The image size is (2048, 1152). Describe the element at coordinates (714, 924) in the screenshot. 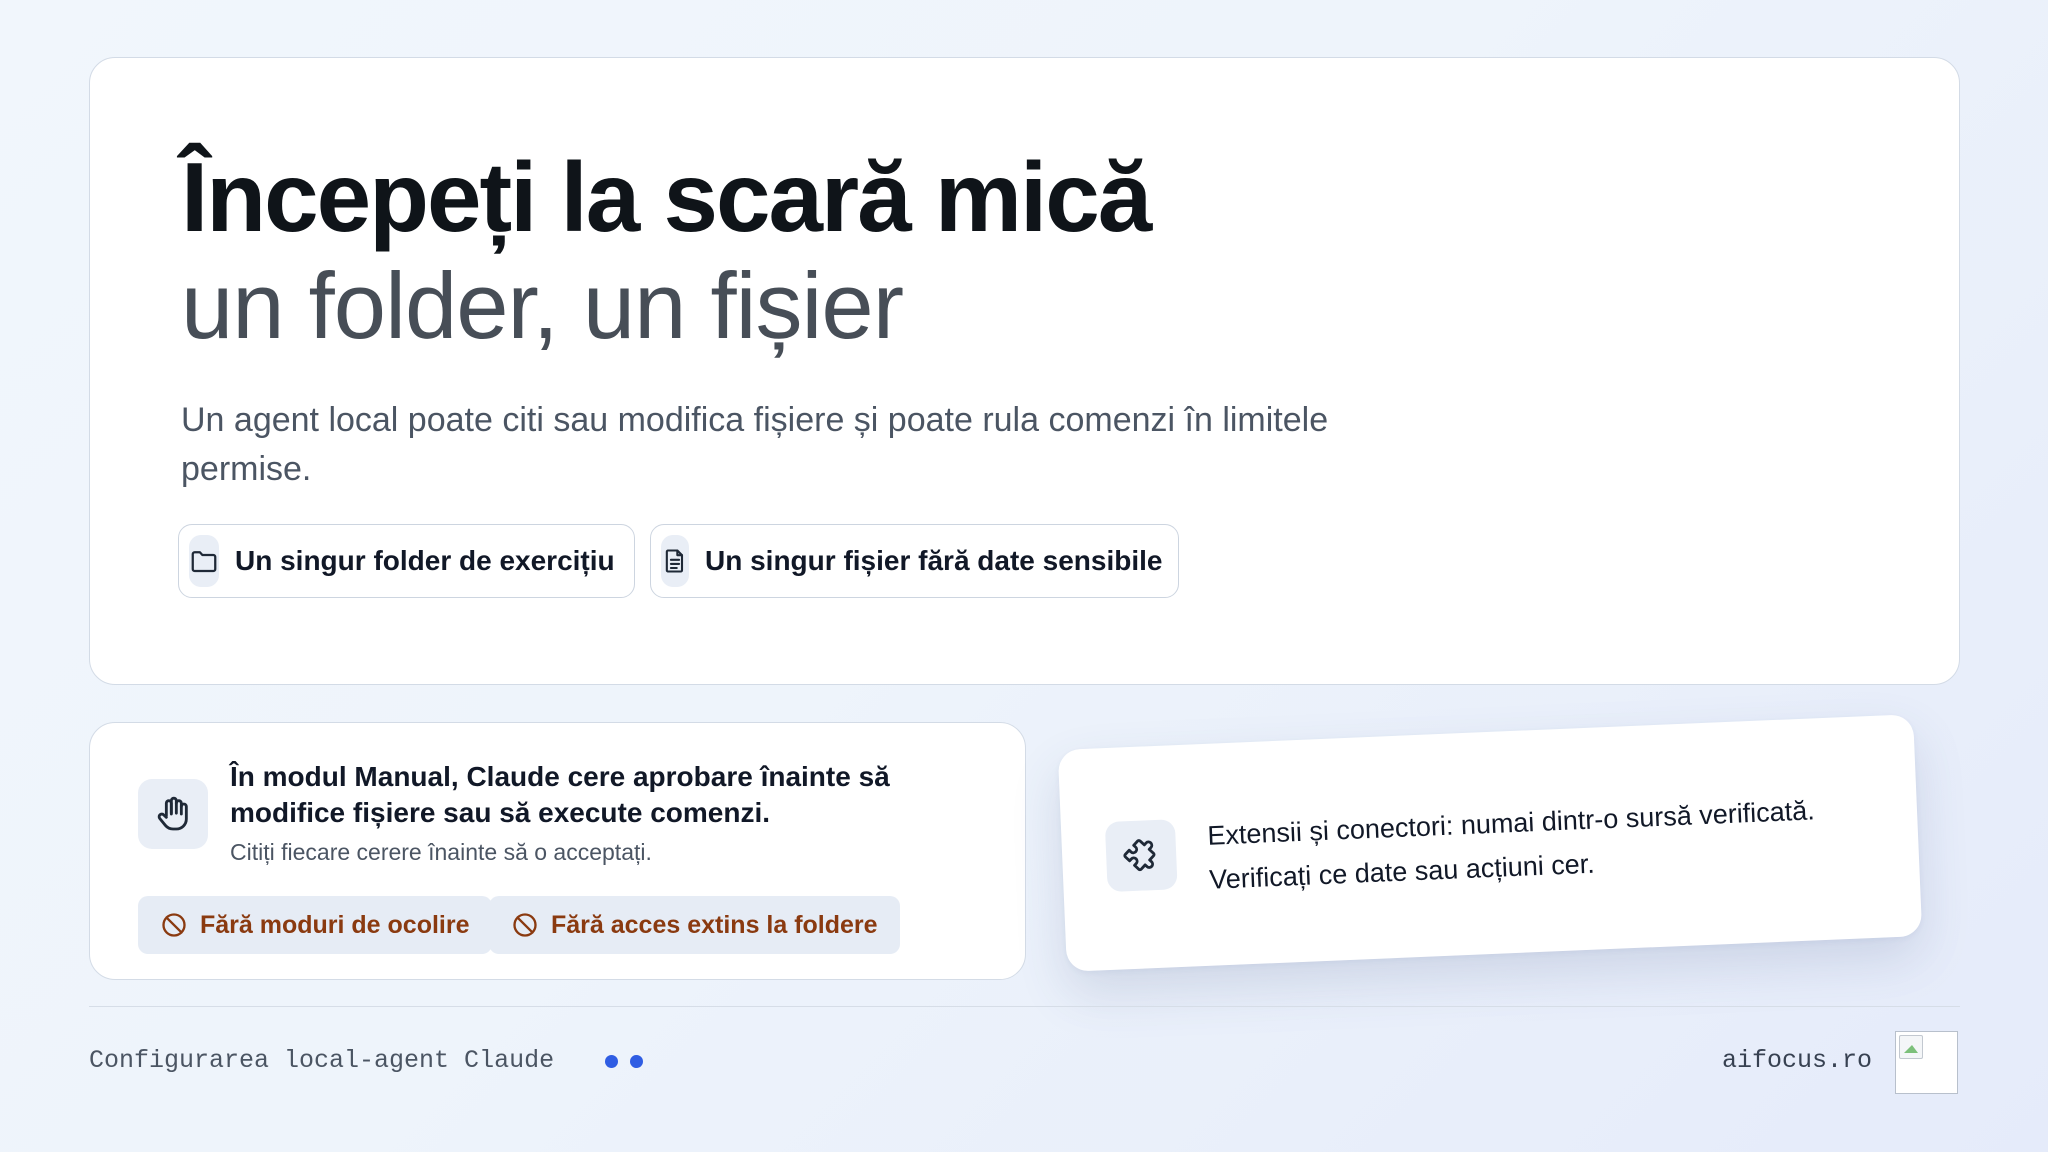

I see `warning-label: Fără acces extins la foldere` at that location.